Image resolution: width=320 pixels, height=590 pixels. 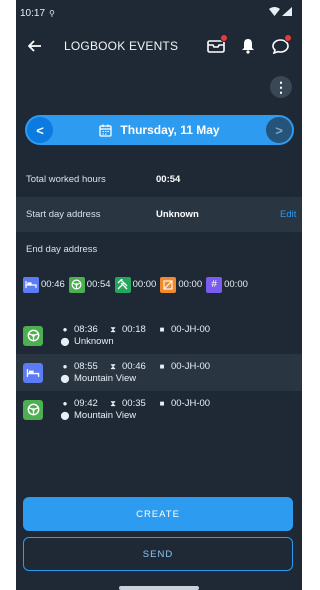 I want to click on back-button, so click(x=35, y=46).